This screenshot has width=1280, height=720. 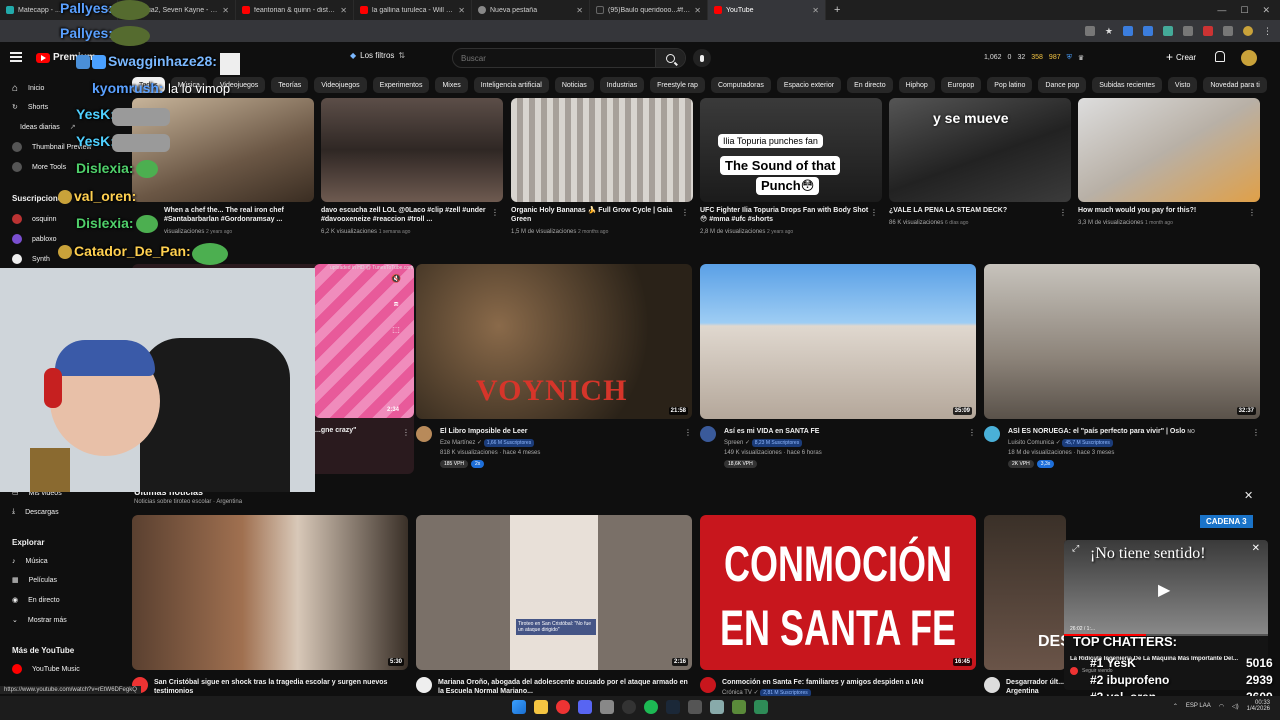 I want to click on voice-search-button, so click(x=702, y=58).